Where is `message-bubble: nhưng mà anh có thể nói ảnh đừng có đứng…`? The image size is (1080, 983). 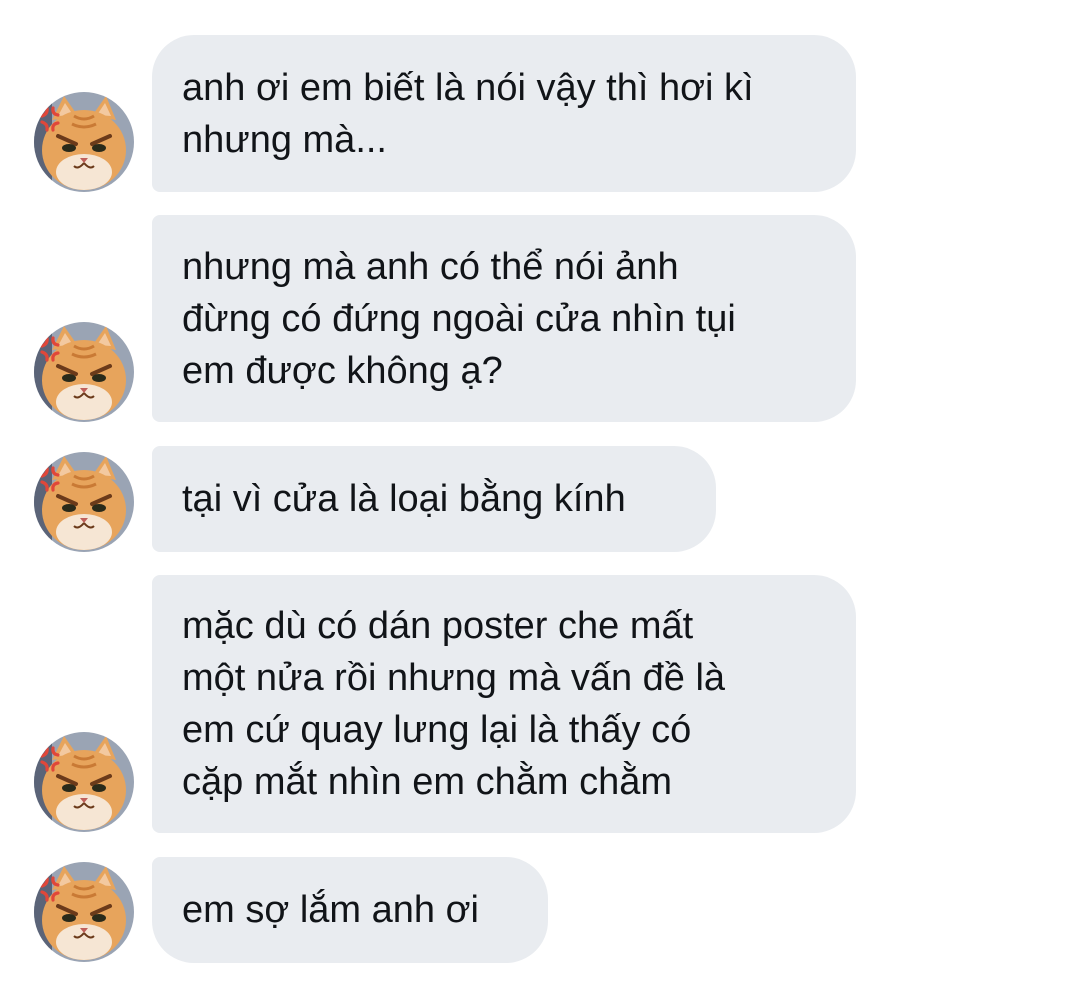 message-bubble: nhưng mà anh có thể nói ảnh đừng có đứng… is located at coordinates (504, 318).